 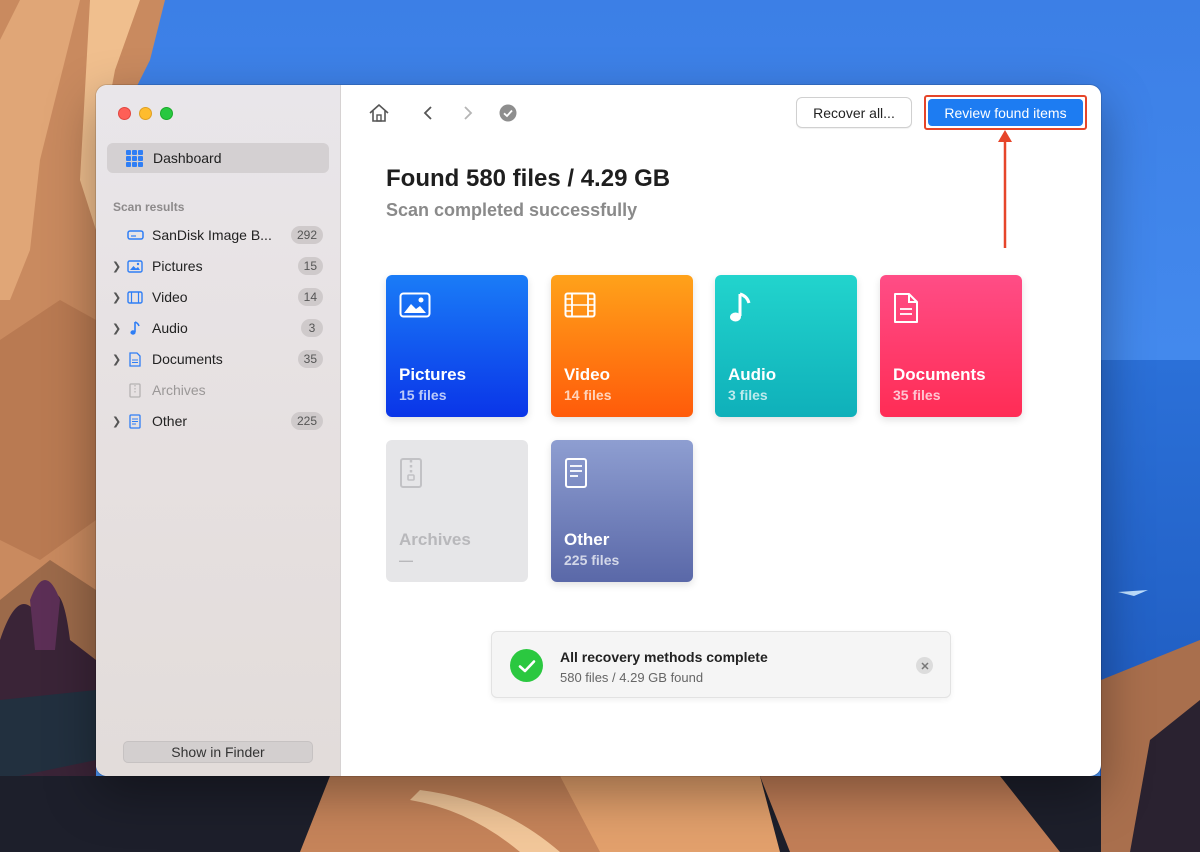 What do you see at coordinates (587, 539) in the screenshot?
I see `tile-label: Other` at bounding box center [587, 539].